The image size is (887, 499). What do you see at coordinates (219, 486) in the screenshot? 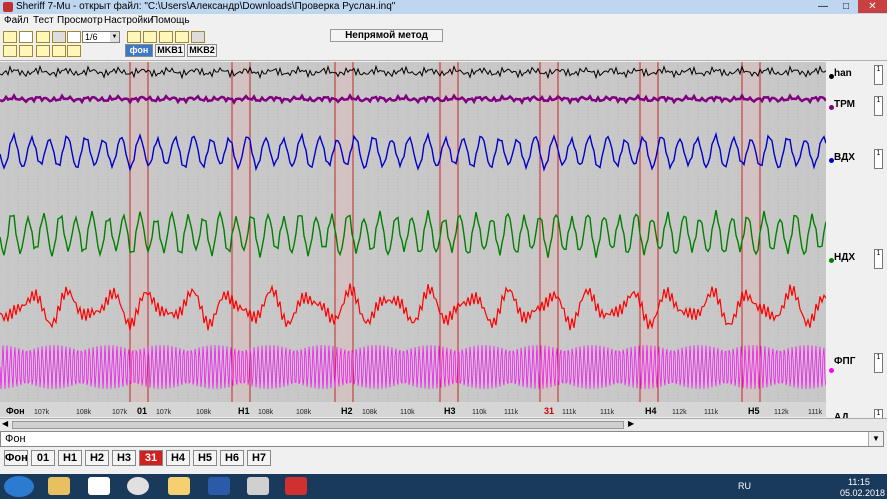
I see `word-icon` at bounding box center [219, 486].